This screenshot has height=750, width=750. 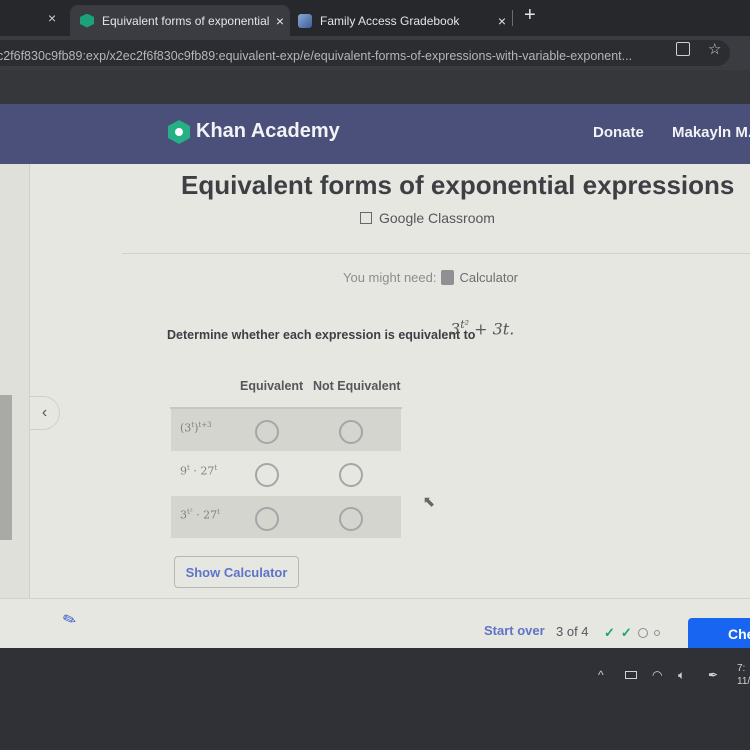 What do you see at coordinates (512, 329) in the screenshot?
I see `target-period: .` at bounding box center [512, 329].